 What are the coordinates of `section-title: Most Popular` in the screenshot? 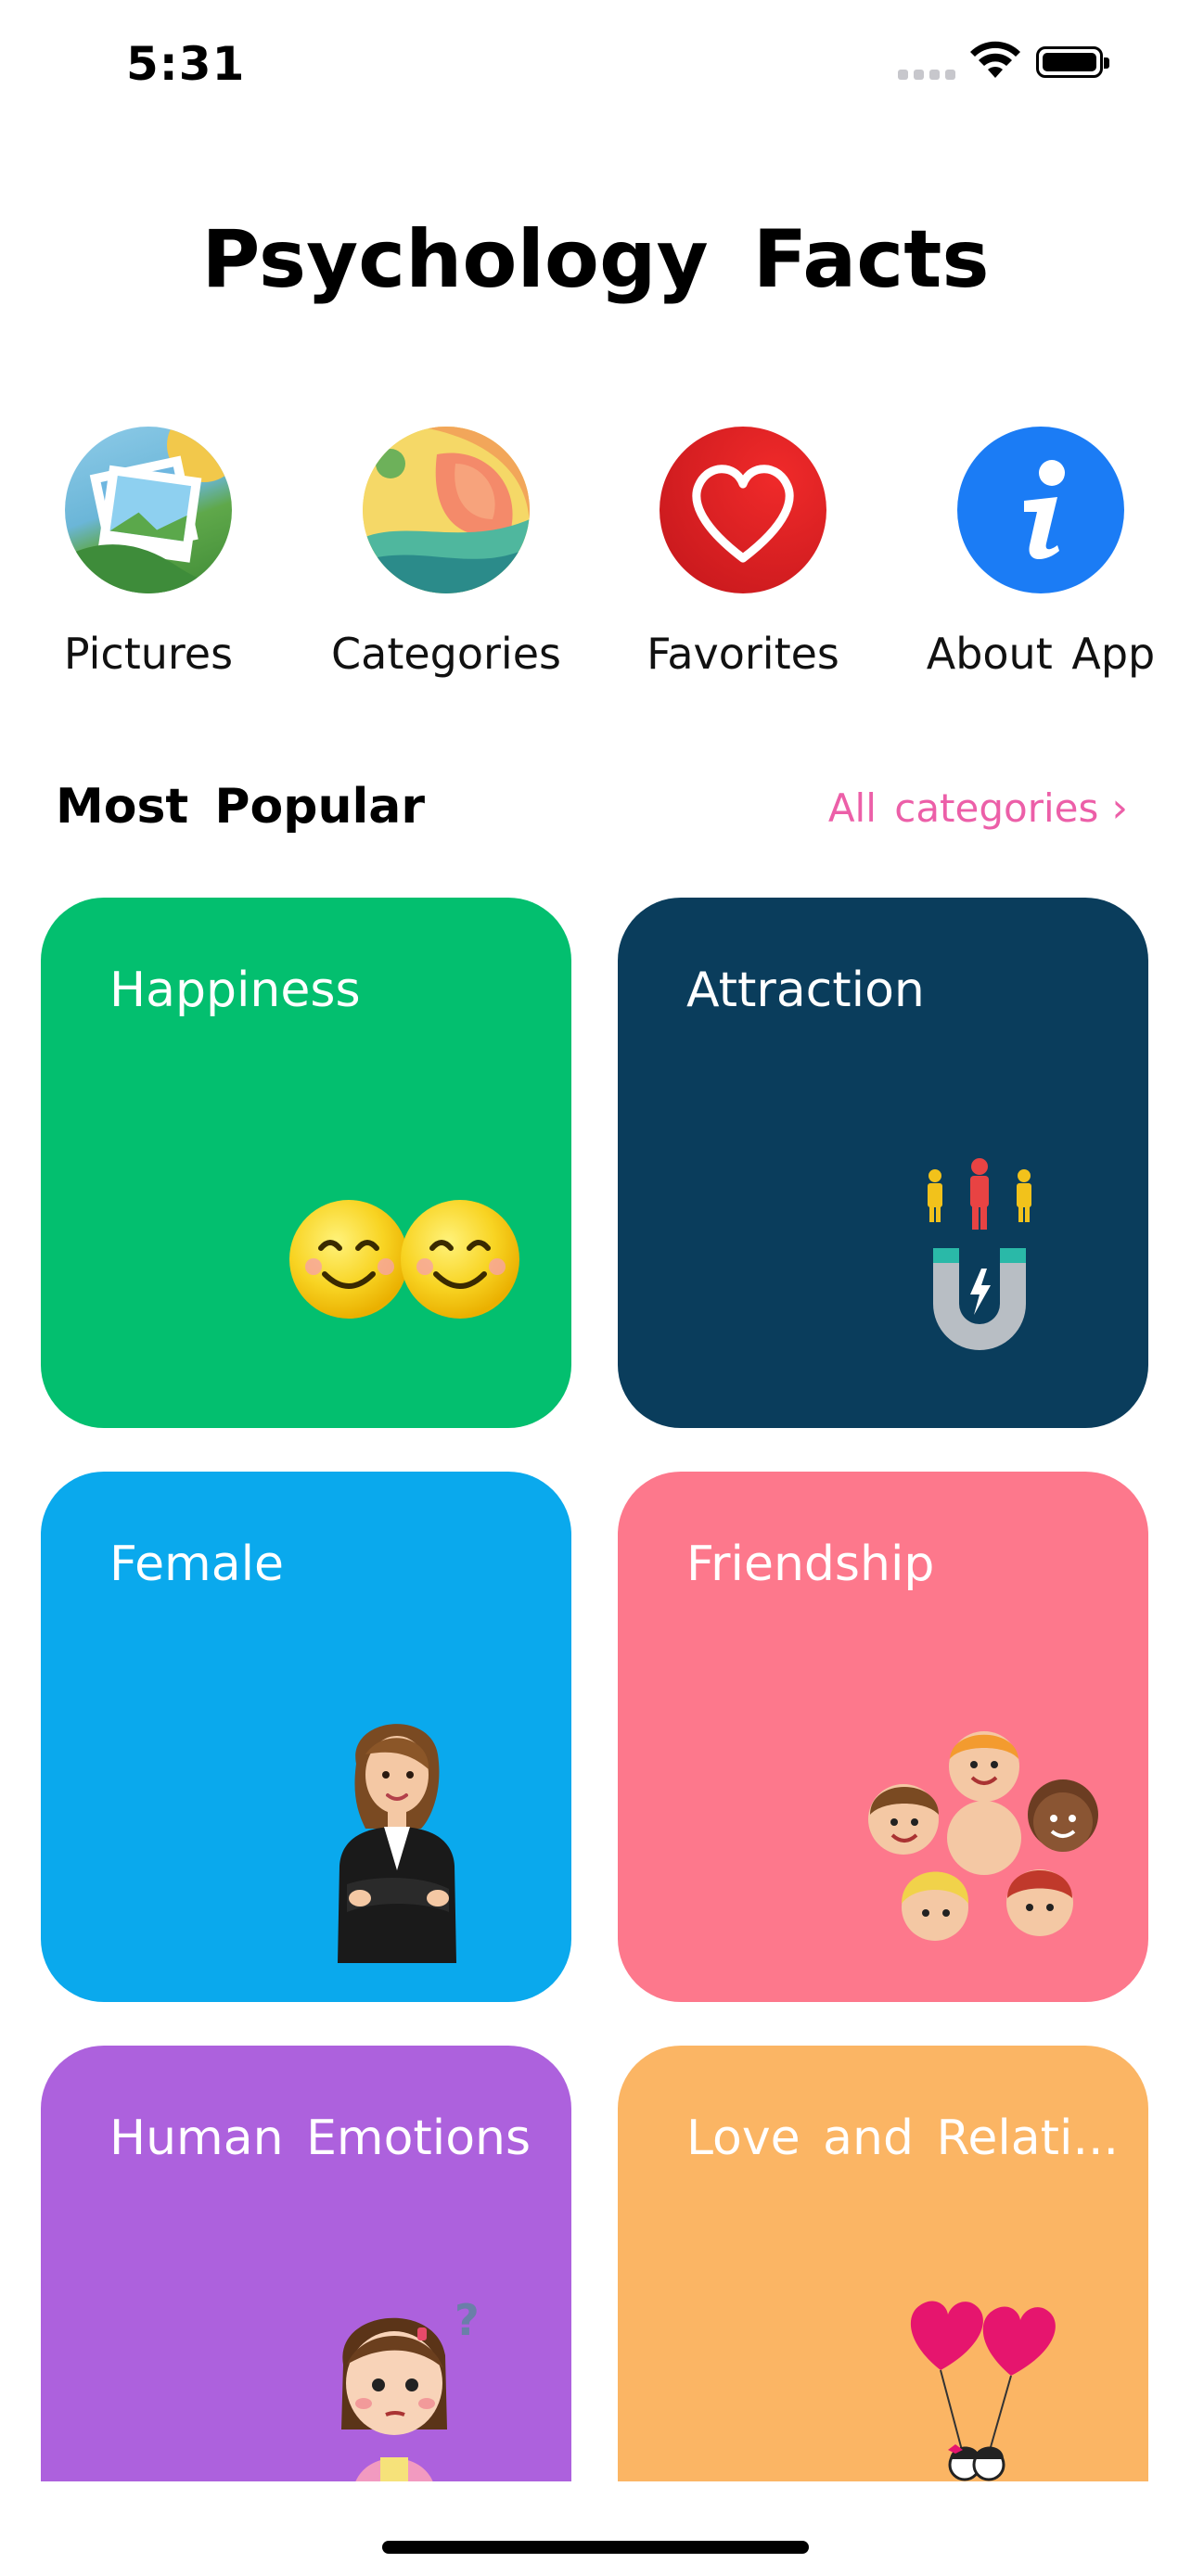 It's located at (241, 807).